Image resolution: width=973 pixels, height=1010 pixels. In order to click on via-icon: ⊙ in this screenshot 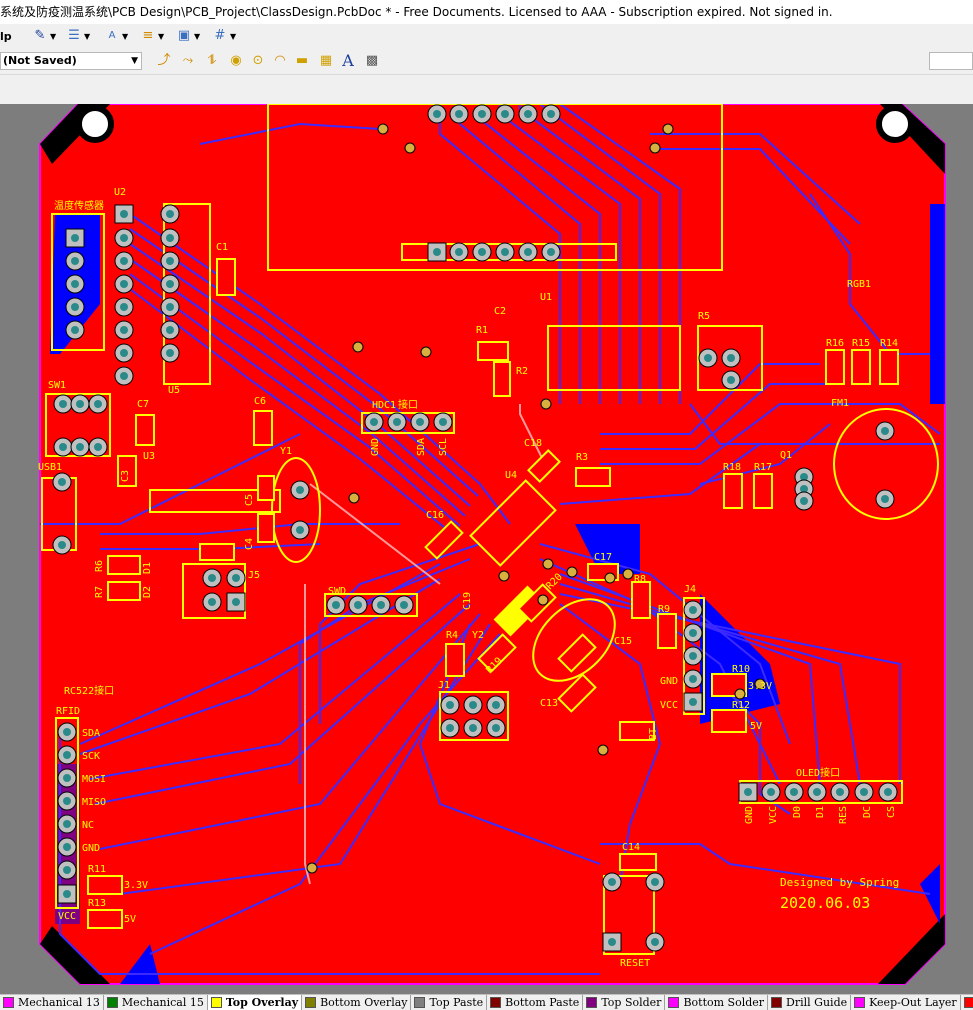, I will do `click(258, 60)`.